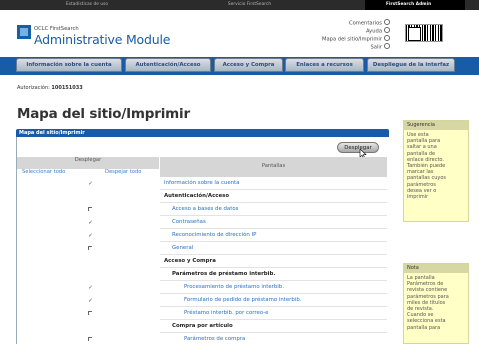 This screenshot has height=344, width=479. I want to click on tab-authentication: Autenticación/Acceso, so click(168, 65).